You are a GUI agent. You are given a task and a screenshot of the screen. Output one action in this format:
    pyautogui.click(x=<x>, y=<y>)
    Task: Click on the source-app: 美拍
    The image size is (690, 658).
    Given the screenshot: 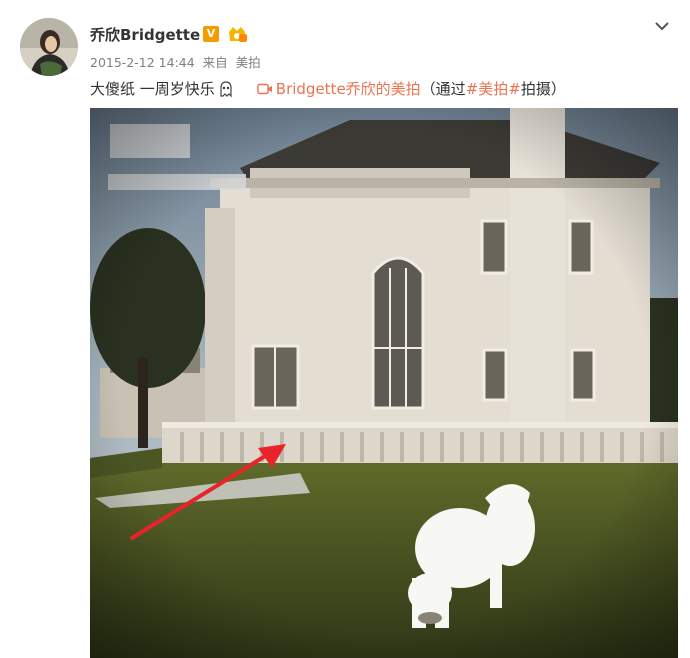 What is the action you would take?
    pyautogui.click(x=248, y=62)
    